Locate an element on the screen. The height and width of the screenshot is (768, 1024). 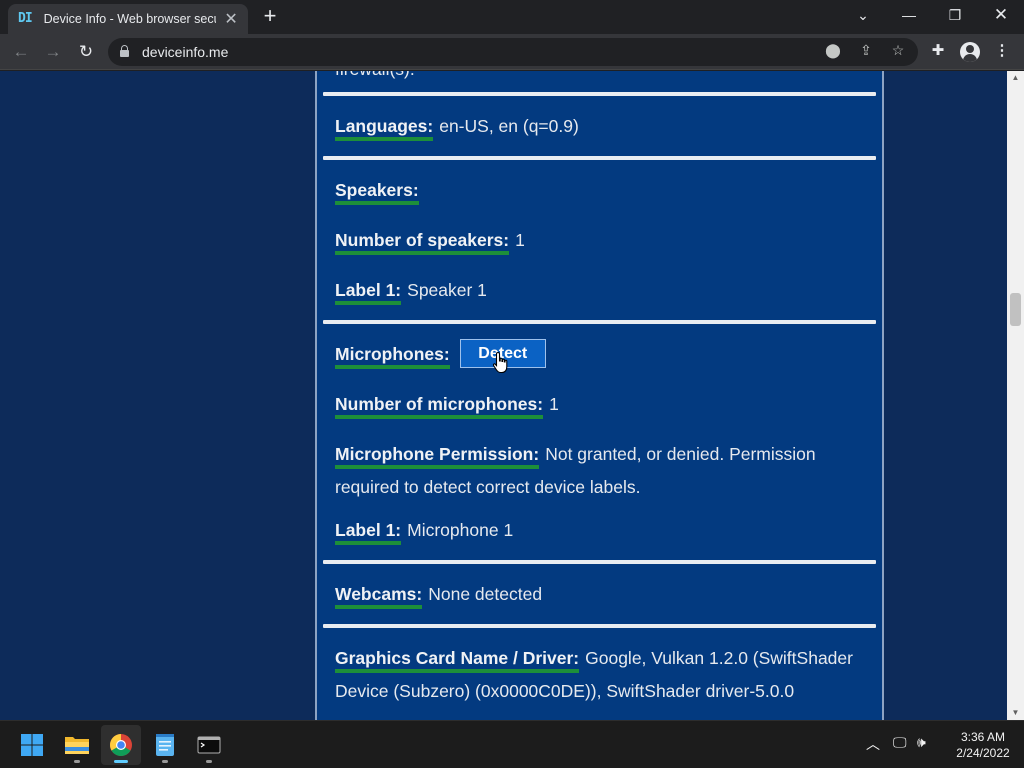
speakers-label: Speakers: is located at coordinates (377, 192).